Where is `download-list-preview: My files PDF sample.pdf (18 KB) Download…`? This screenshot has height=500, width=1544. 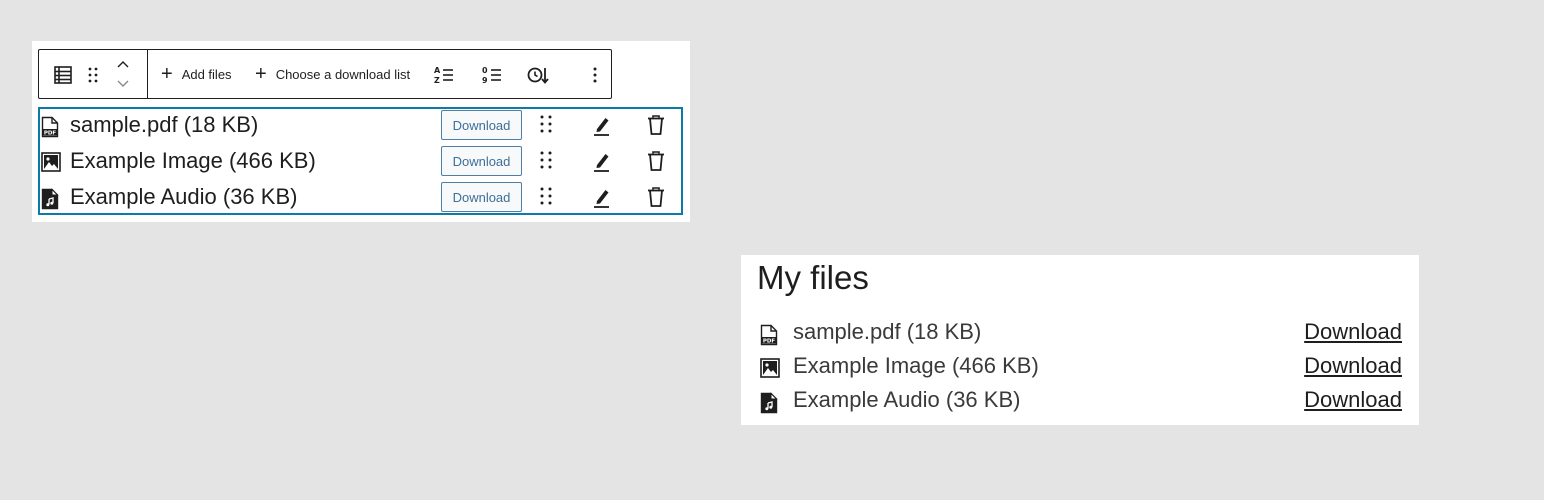 download-list-preview: My files PDF sample.pdf (18 KB) Download… is located at coordinates (1080, 340).